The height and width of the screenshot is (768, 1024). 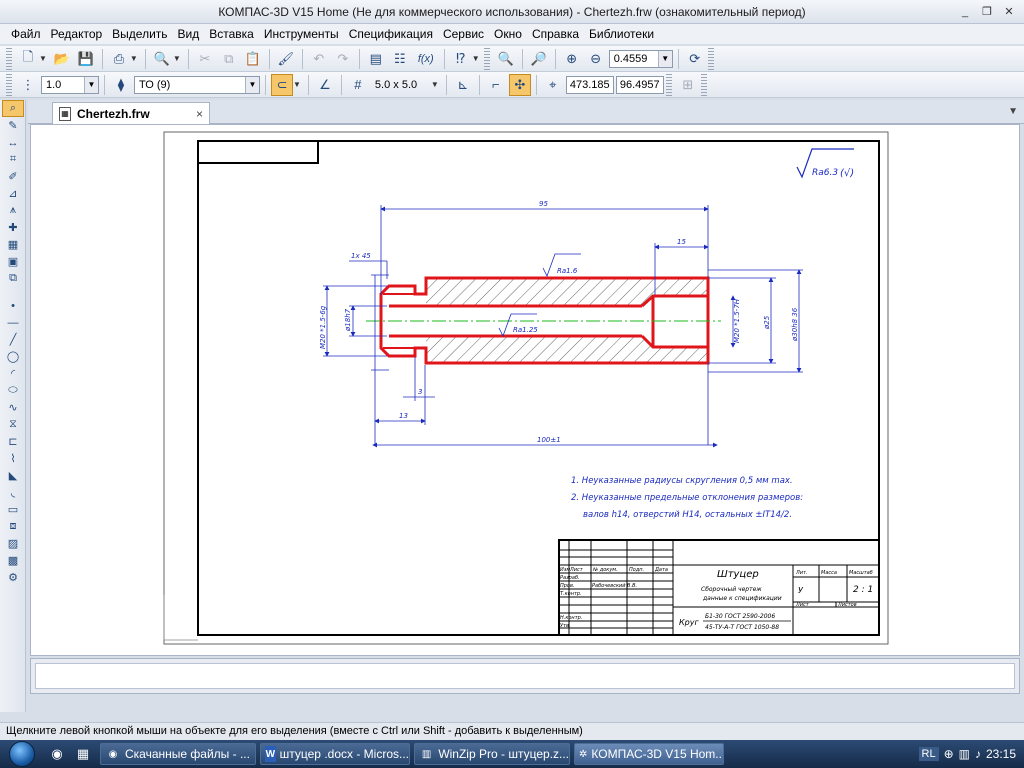 What do you see at coordinates (319, 59) in the screenshot?
I see `undo-icon: ↶` at bounding box center [319, 59].